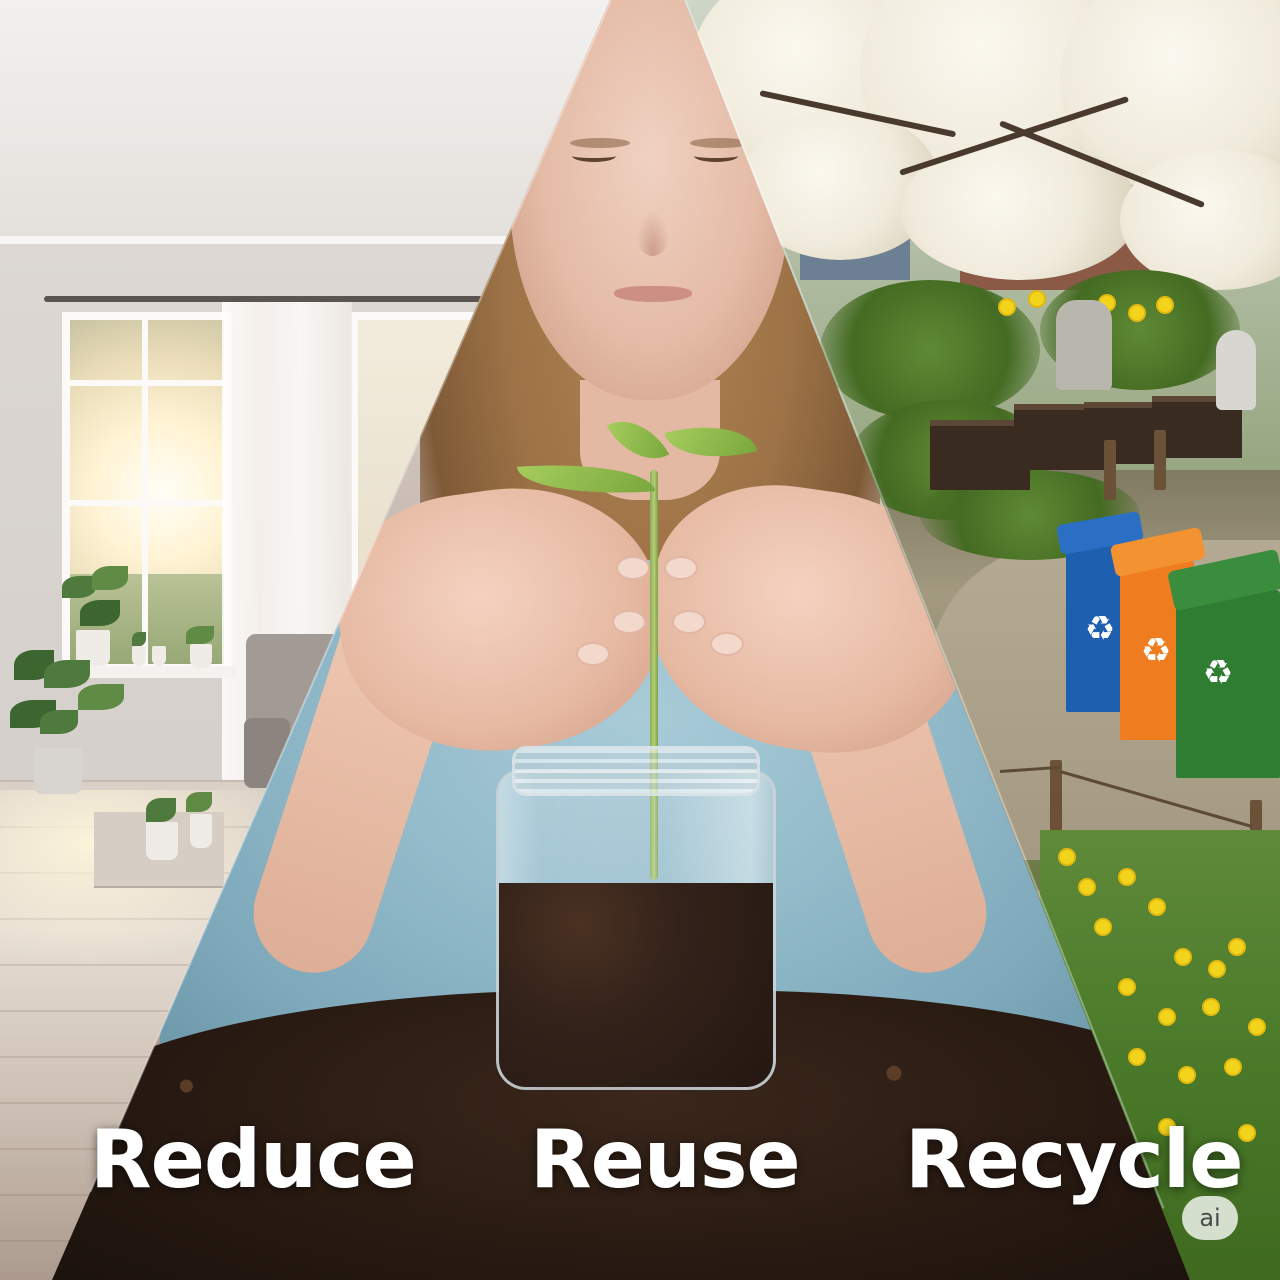 The height and width of the screenshot is (1280, 1280). I want to click on jar-soil, so click(636, 985).